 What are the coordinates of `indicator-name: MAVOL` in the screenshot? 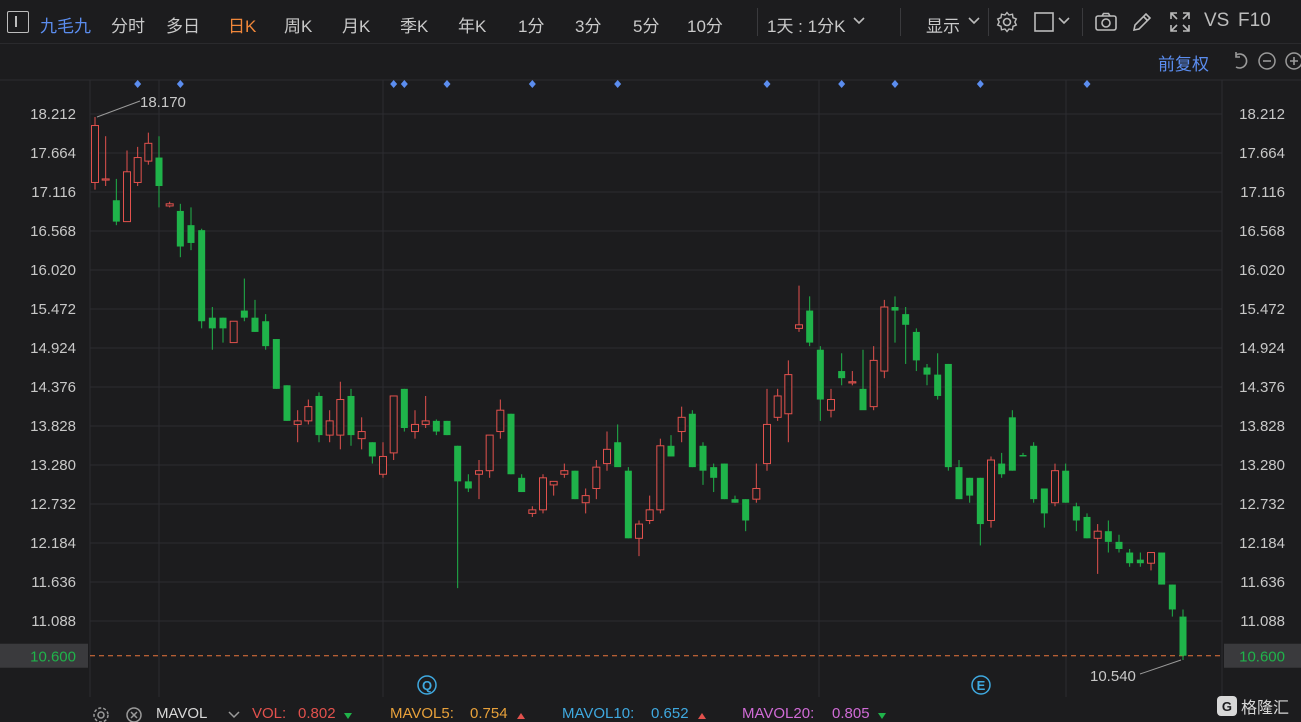 It's located at (181, 713).